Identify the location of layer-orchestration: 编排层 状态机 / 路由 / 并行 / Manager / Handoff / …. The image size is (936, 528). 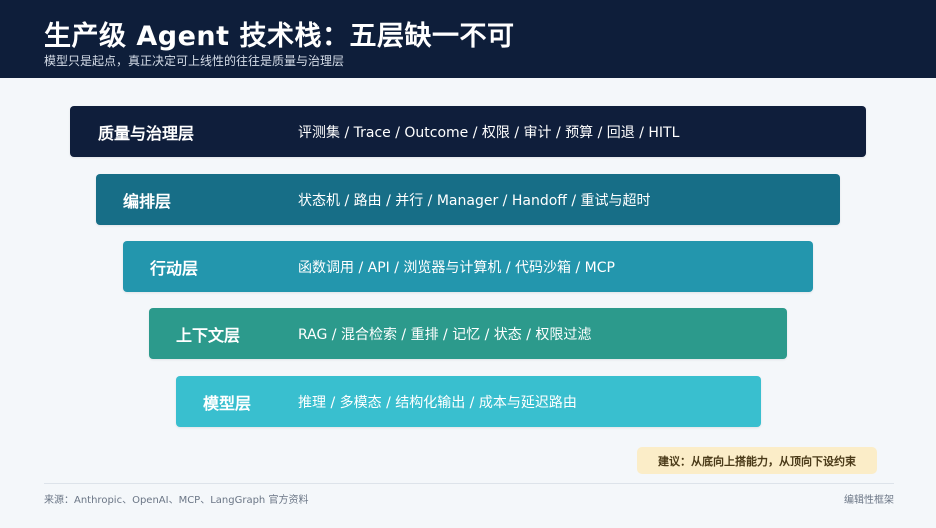
(468, 199).